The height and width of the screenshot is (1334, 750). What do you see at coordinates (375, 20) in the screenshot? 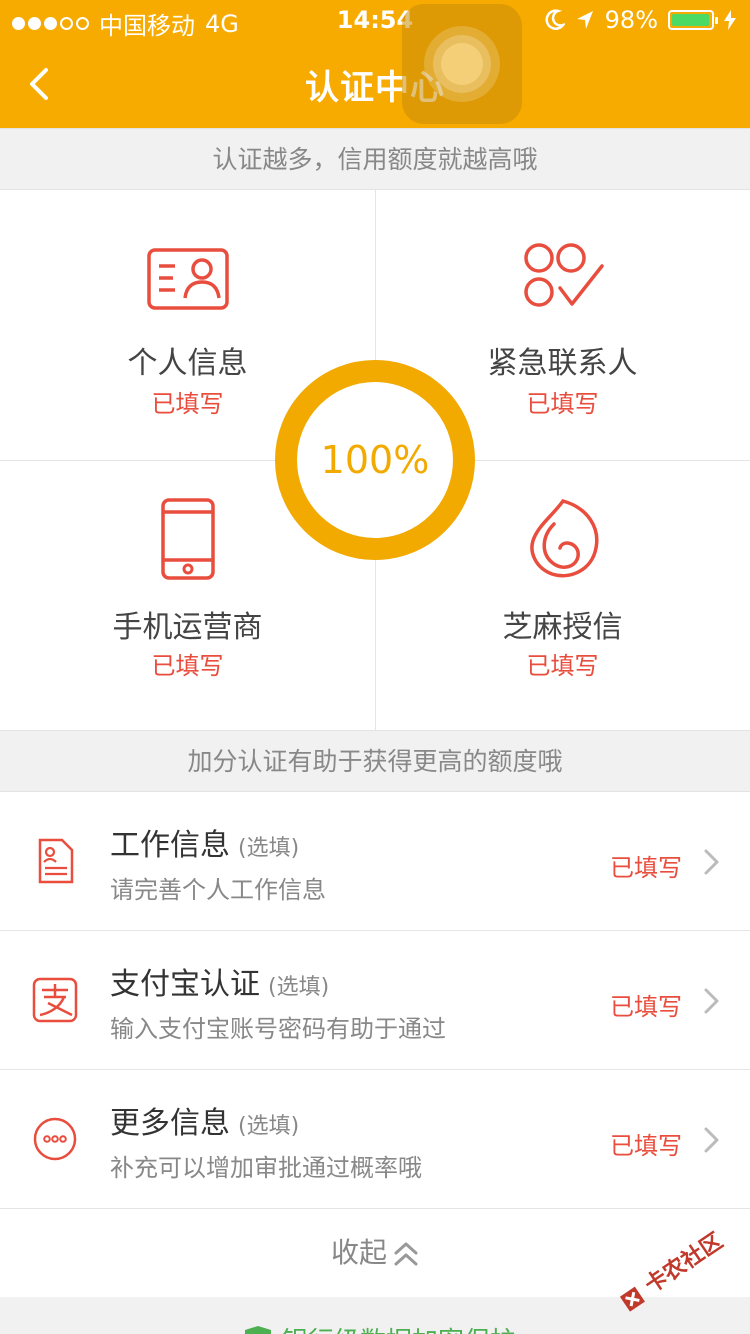
I see `status-bar: 中国移动 4G 14:54 98%` at bounding box center [375, 20].